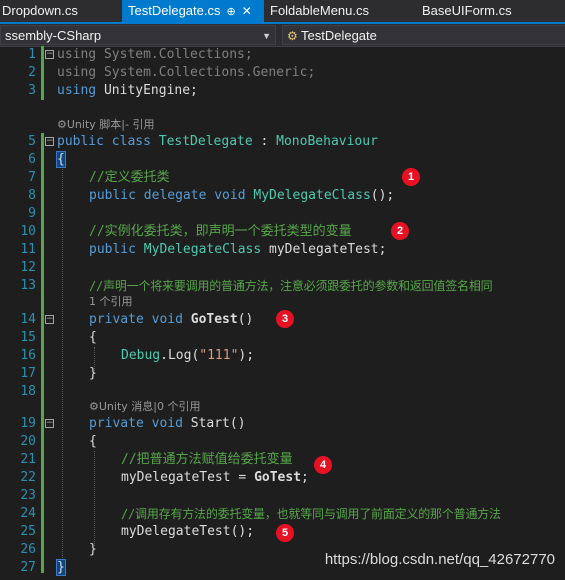 Image resolution: width=565 pixels, height=580 pixels. Describe the element at coordinates (188, 531) in the screenshot. I see `code-line: myDelegateTest();` at that location.